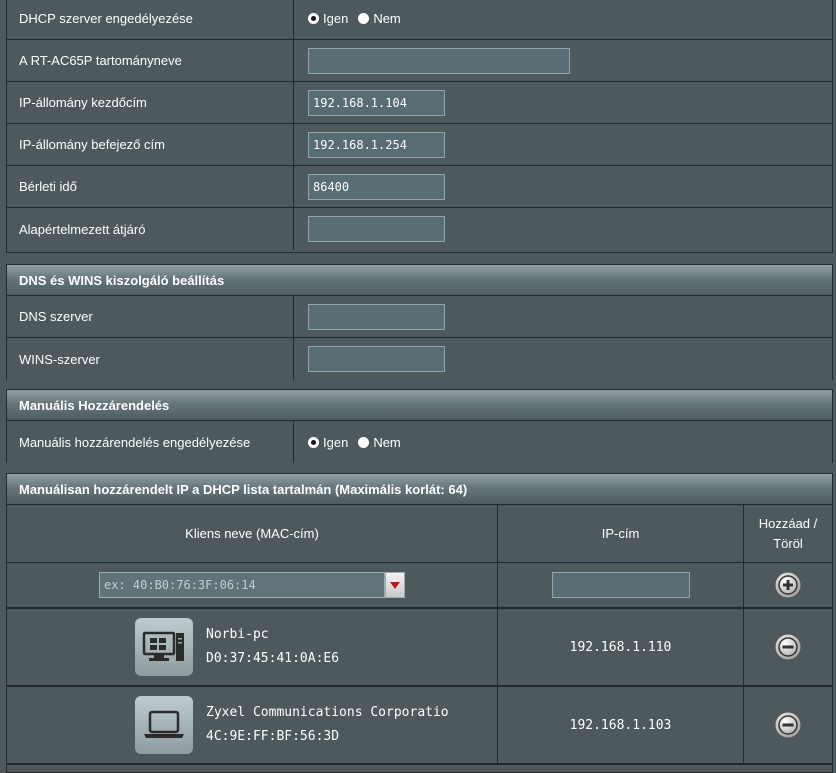  What do you see at coordinates (419, 20) in the screenshot?
I see `dhcp-enable-row: DHCP szerver engedélyezése Igen Nem` at bounding box center [419, 20].